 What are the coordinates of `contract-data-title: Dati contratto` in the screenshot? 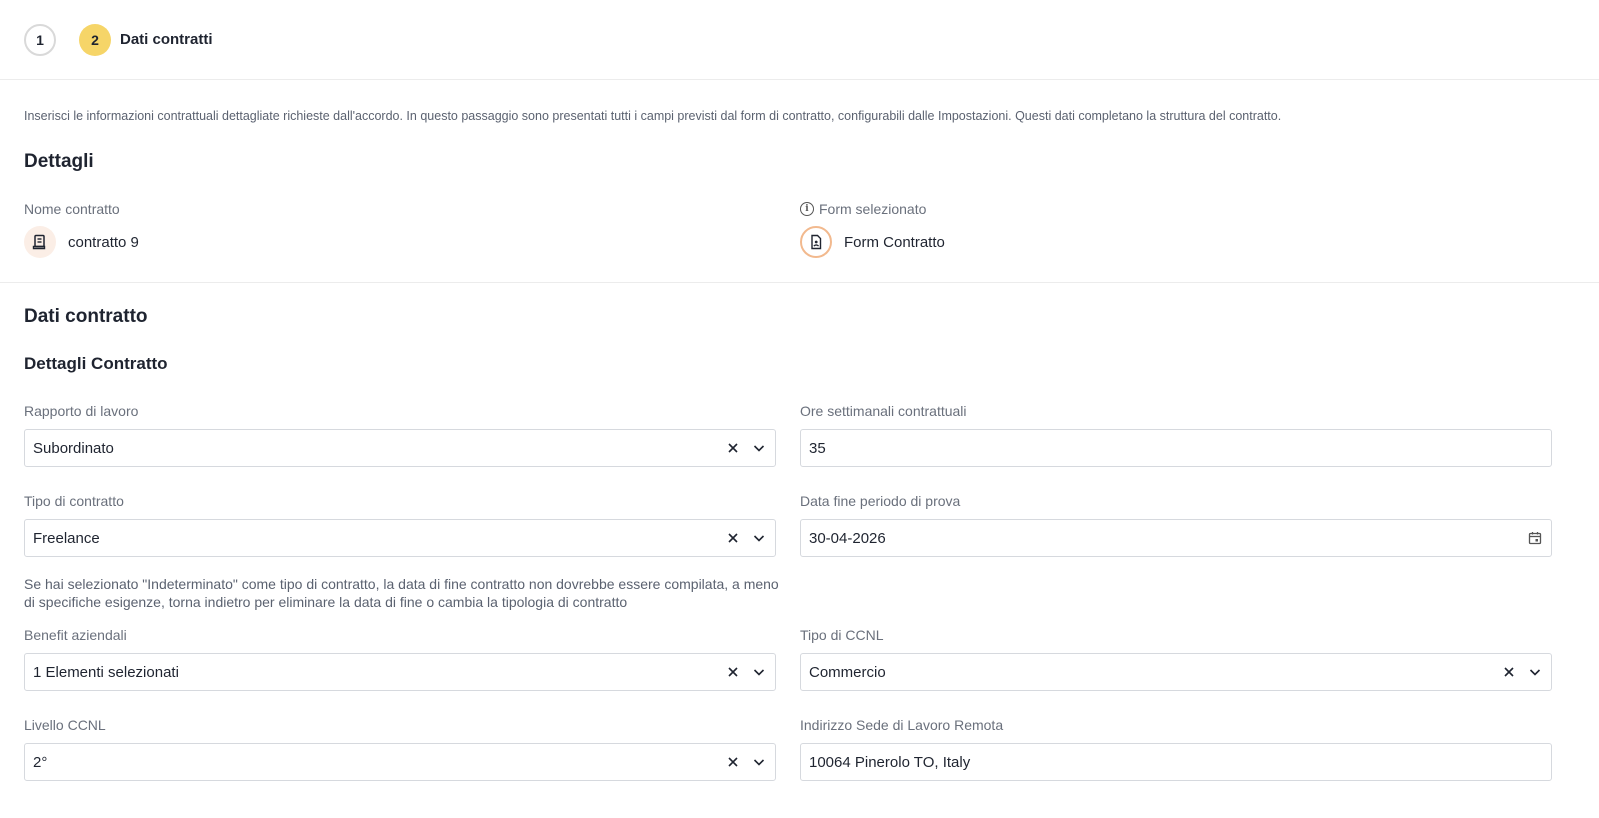 It's located at (86, 316).